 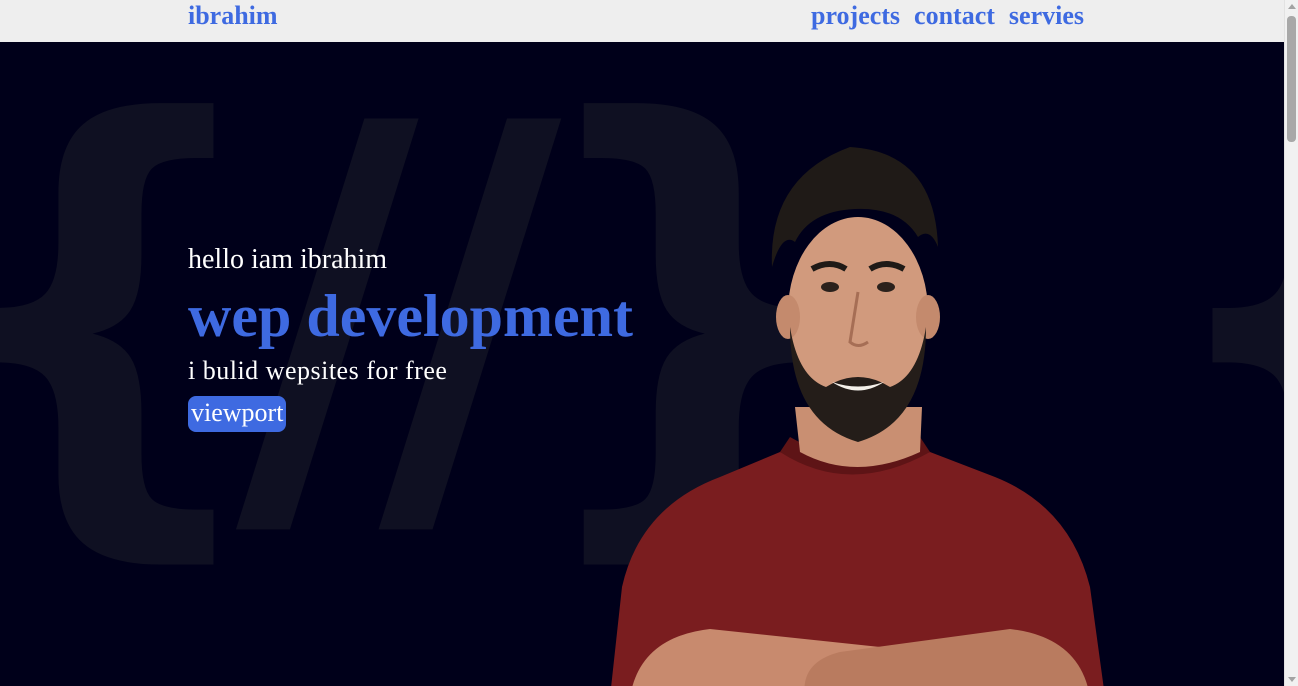 I want to click on background-code-brace: {, so click(x=1217, y=310).